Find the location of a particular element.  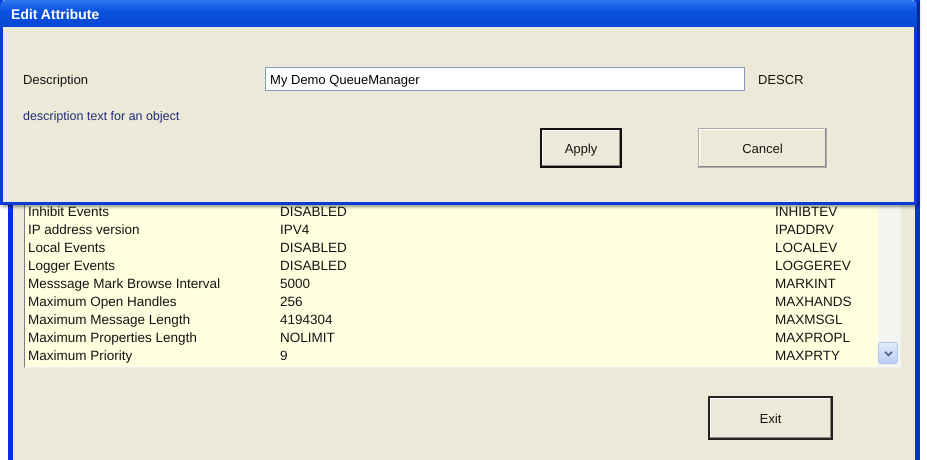

parameter-name: MARKINT is located at coordinates (805, 284).